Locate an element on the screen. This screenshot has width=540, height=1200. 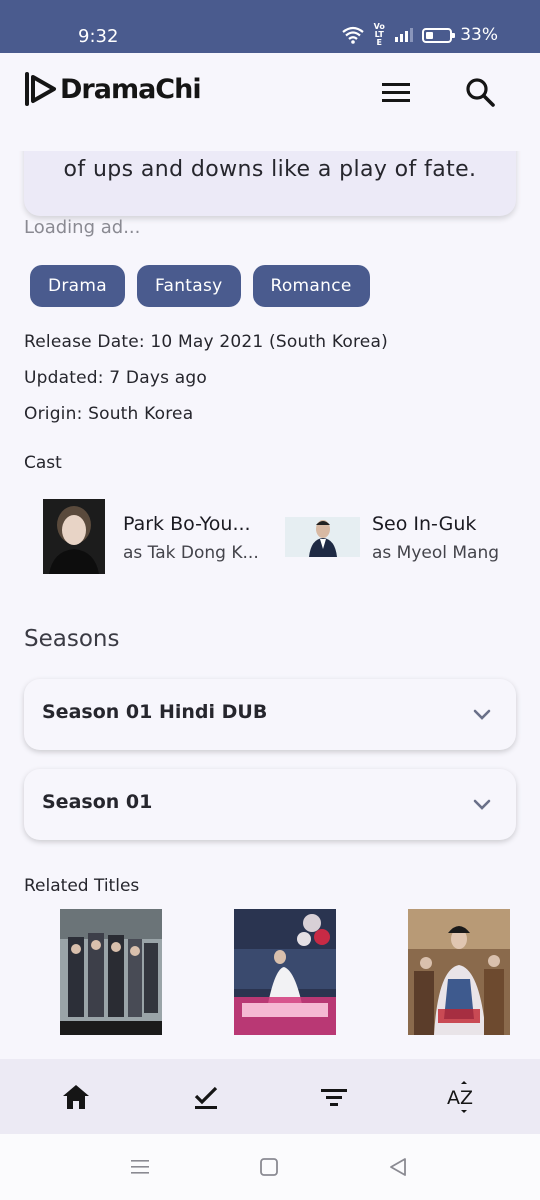
genre-chip-fantasy: Fantasy is located at coordinates (188, 286).